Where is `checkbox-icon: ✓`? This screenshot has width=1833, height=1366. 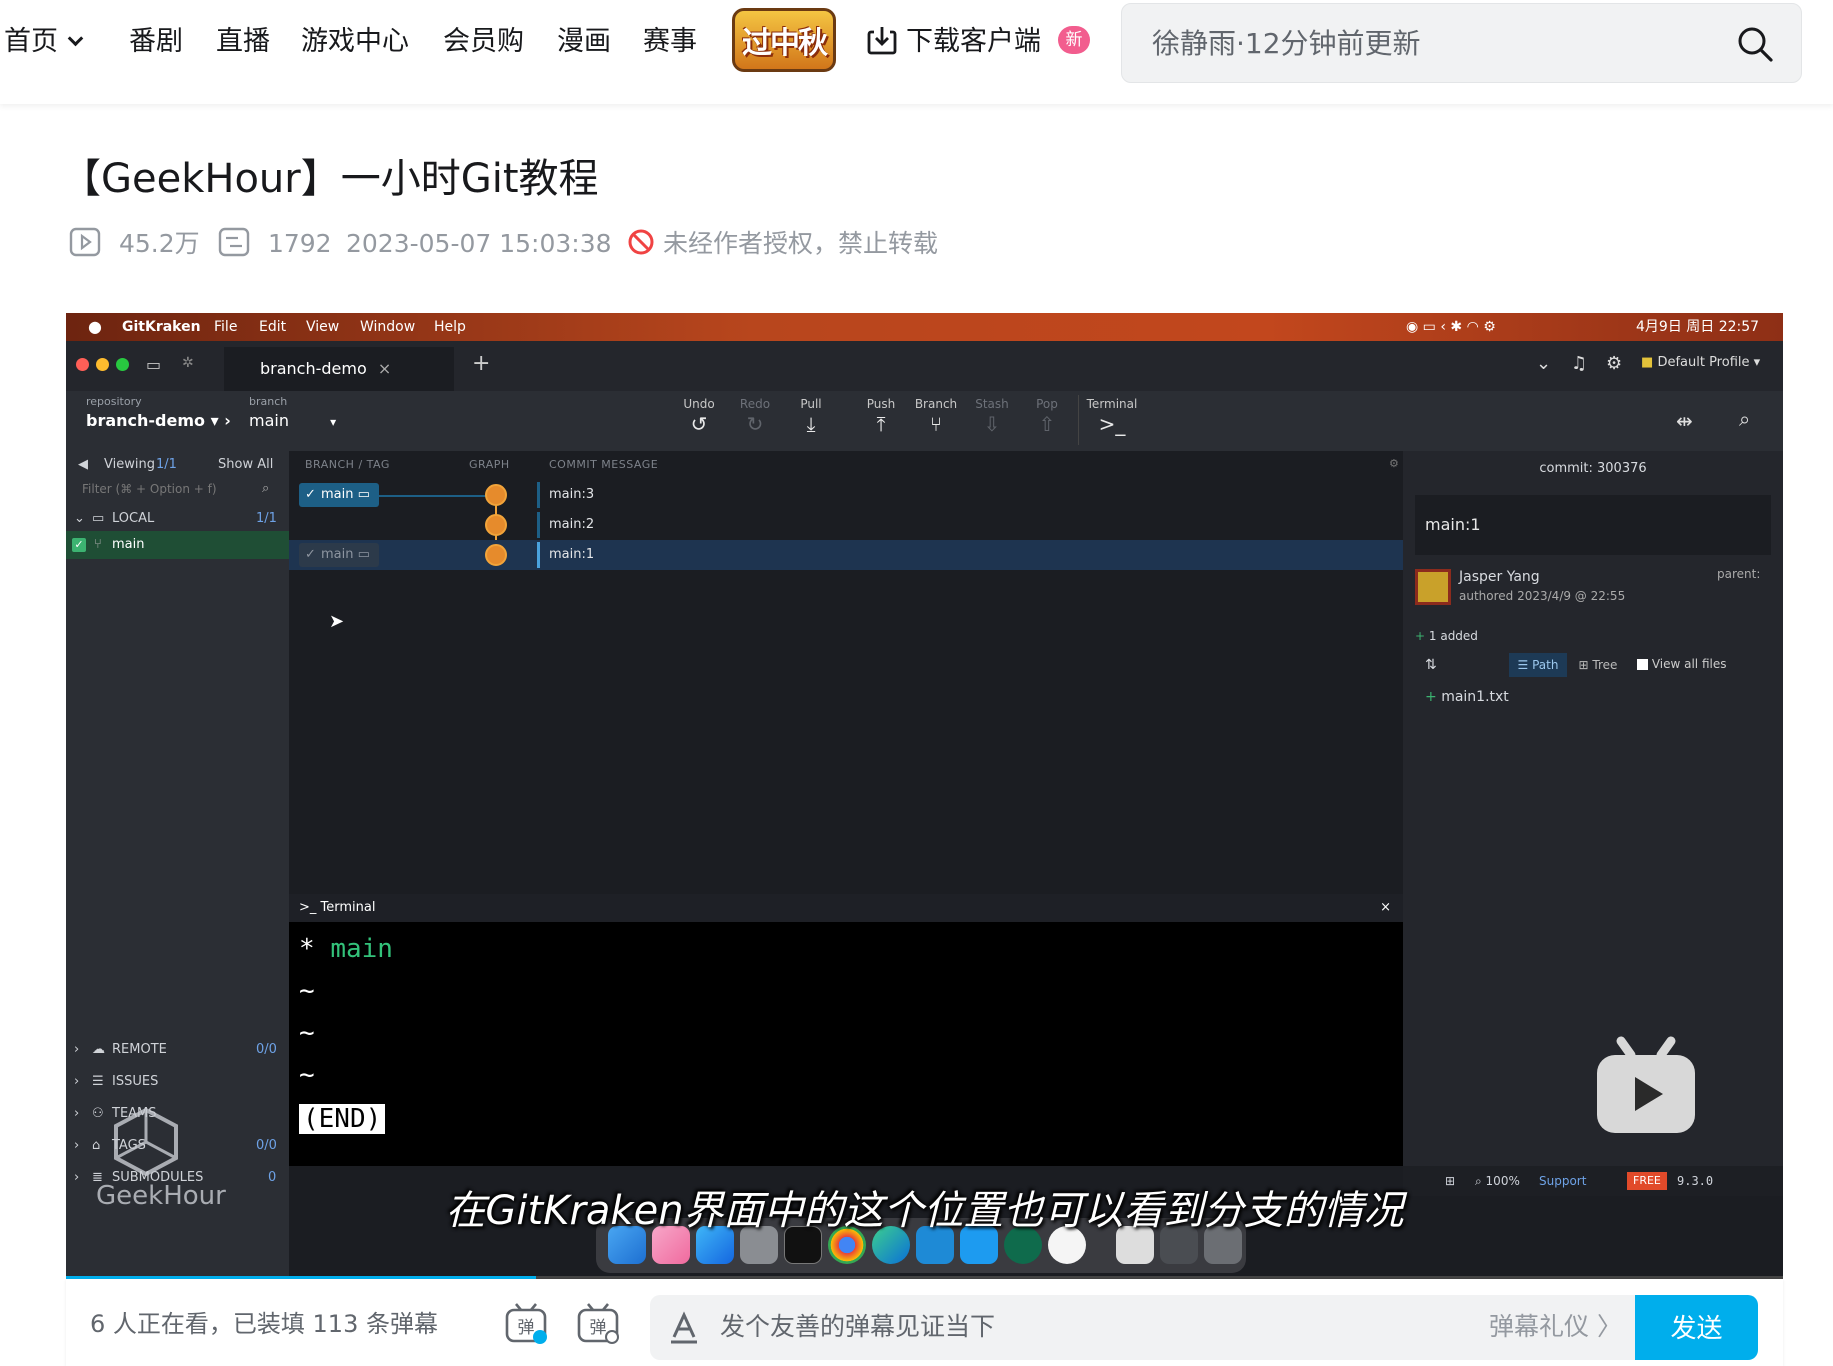
checkbox-icon: ✓ is located at coordinates (79, 545).